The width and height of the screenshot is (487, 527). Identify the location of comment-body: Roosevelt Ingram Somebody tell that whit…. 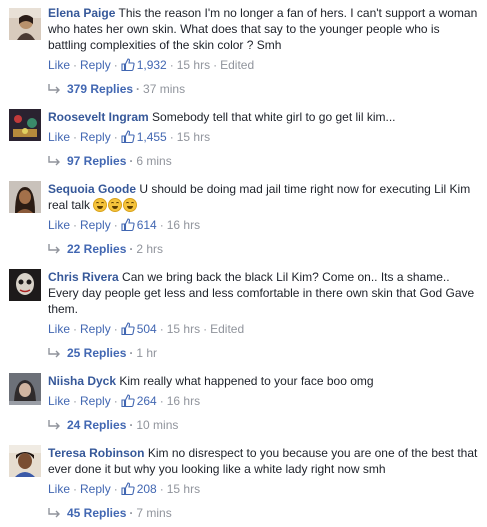
(263, 117).